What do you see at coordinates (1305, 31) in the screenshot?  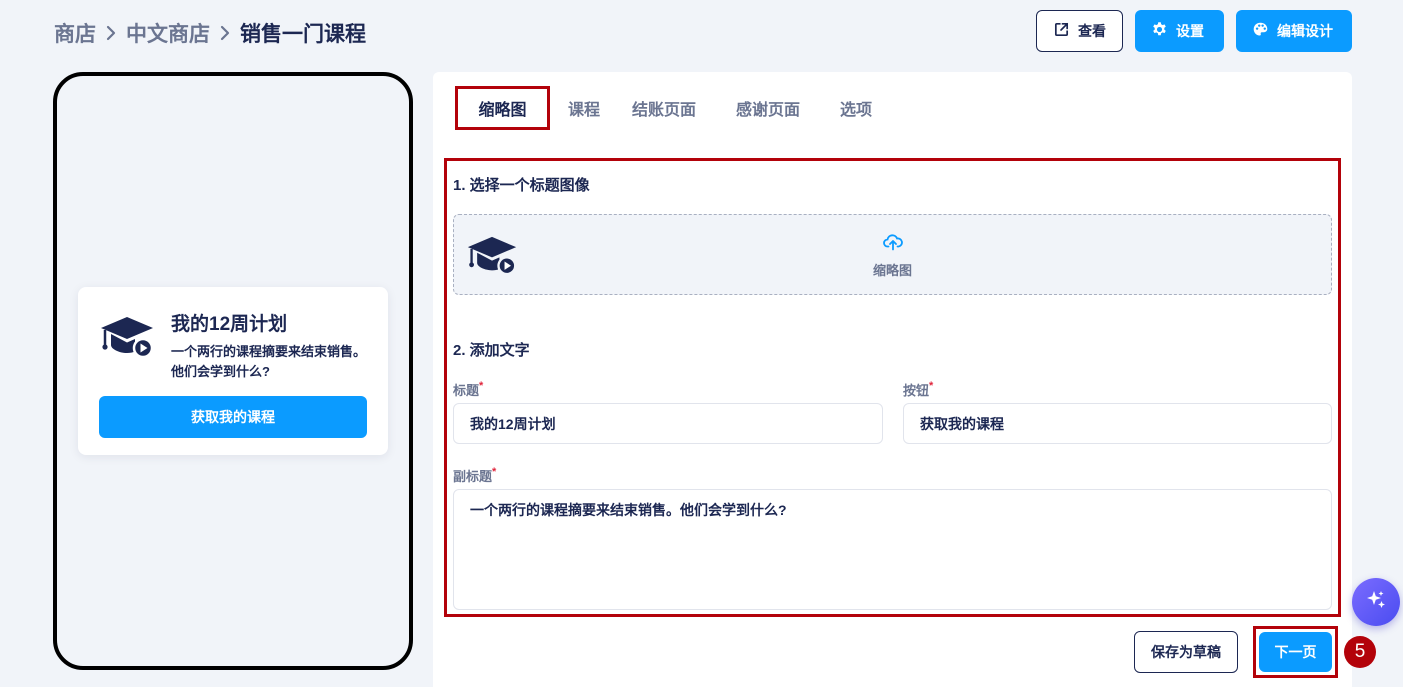 I see `edit-design-button-label: 编辑设计` at bounding box center [1305, 31].